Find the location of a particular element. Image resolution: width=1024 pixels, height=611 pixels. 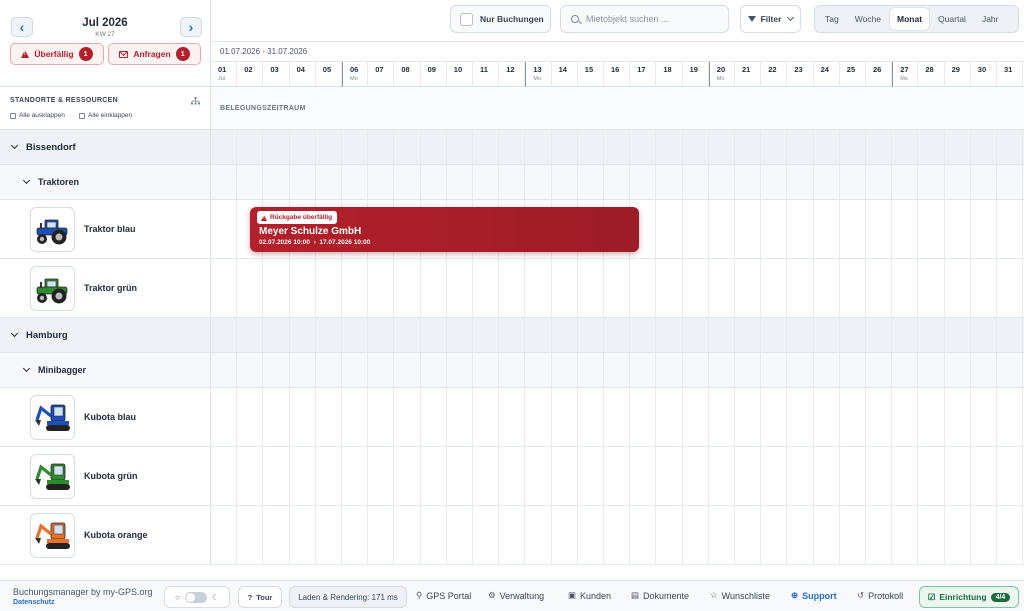

view-option-tag: Tag is located at coordinates (832, 19).